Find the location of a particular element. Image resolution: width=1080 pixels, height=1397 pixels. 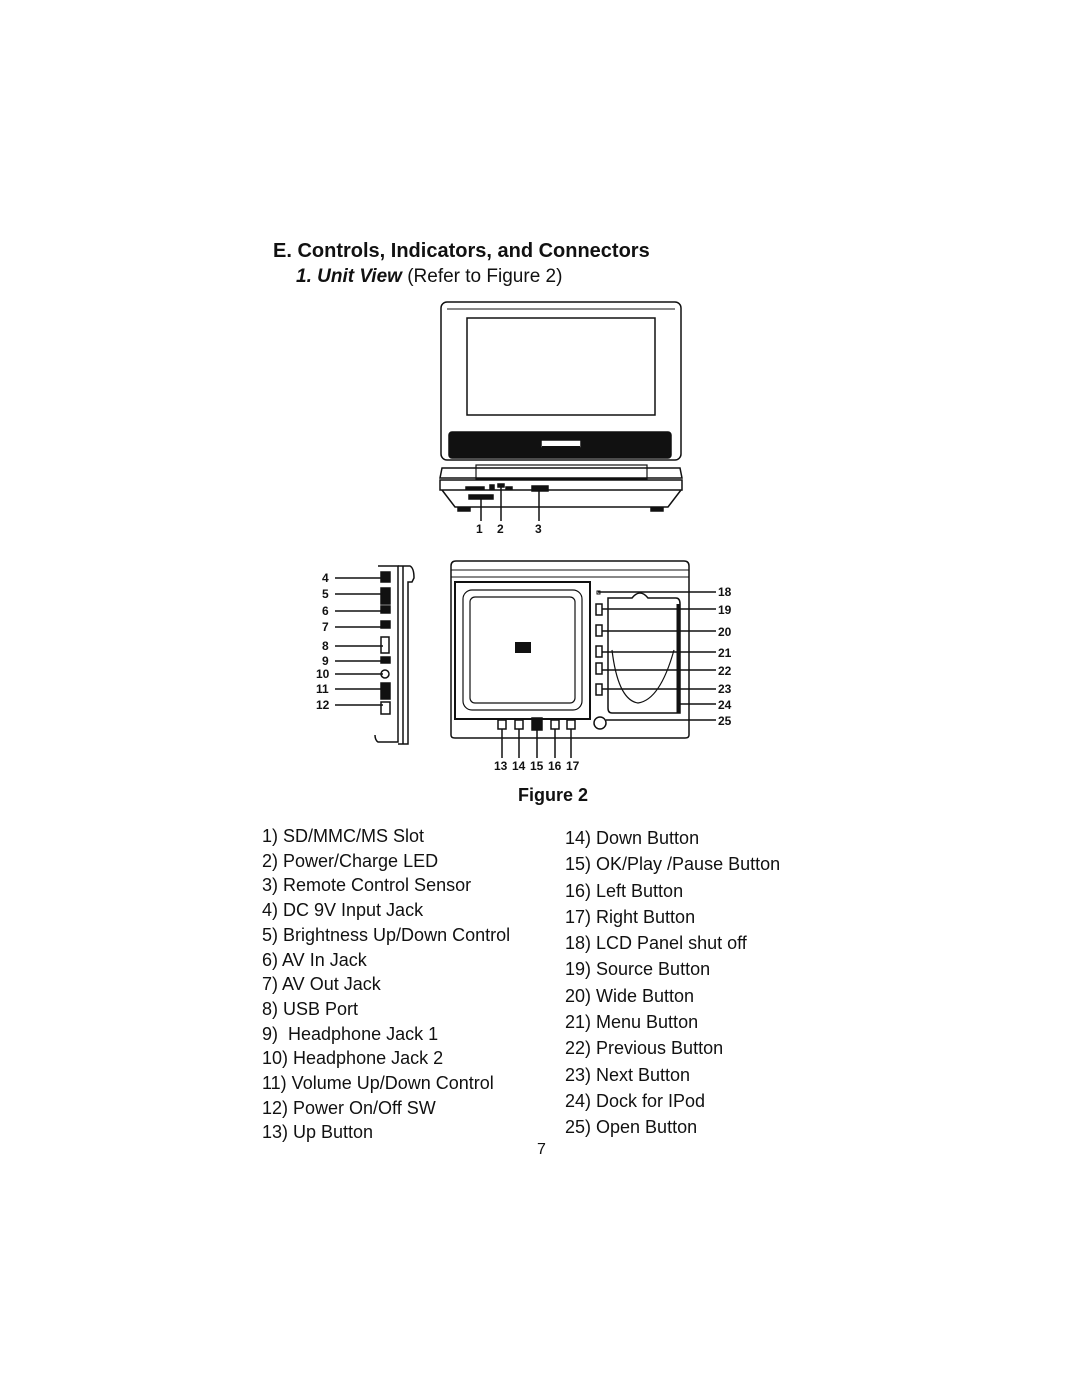

callout-5: 5 is located at coordinates (325, 594).